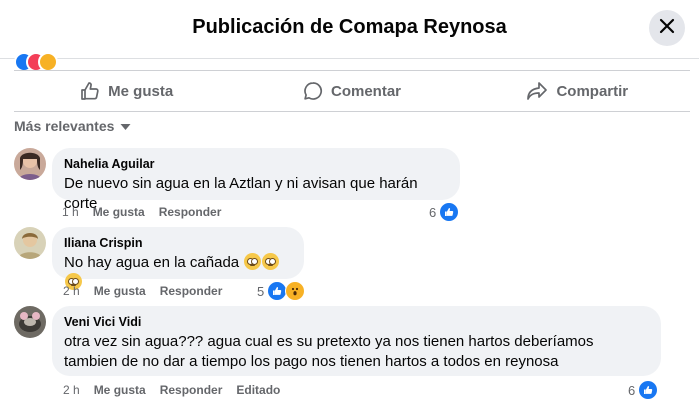 The image size is (699, 400). Describe the element at coordinates (178, 243) in the screenshot. I see `comment-author: Iliana Crispin` at that location.